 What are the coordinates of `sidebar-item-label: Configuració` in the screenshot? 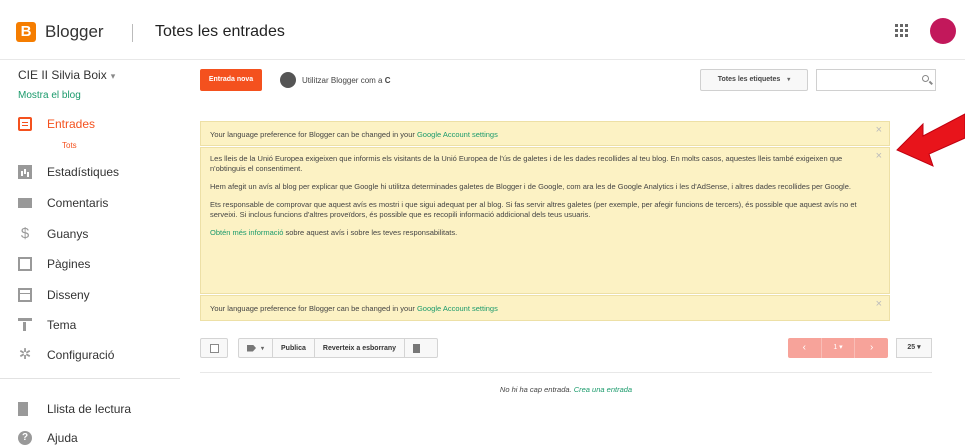 It's located at (81, 355).